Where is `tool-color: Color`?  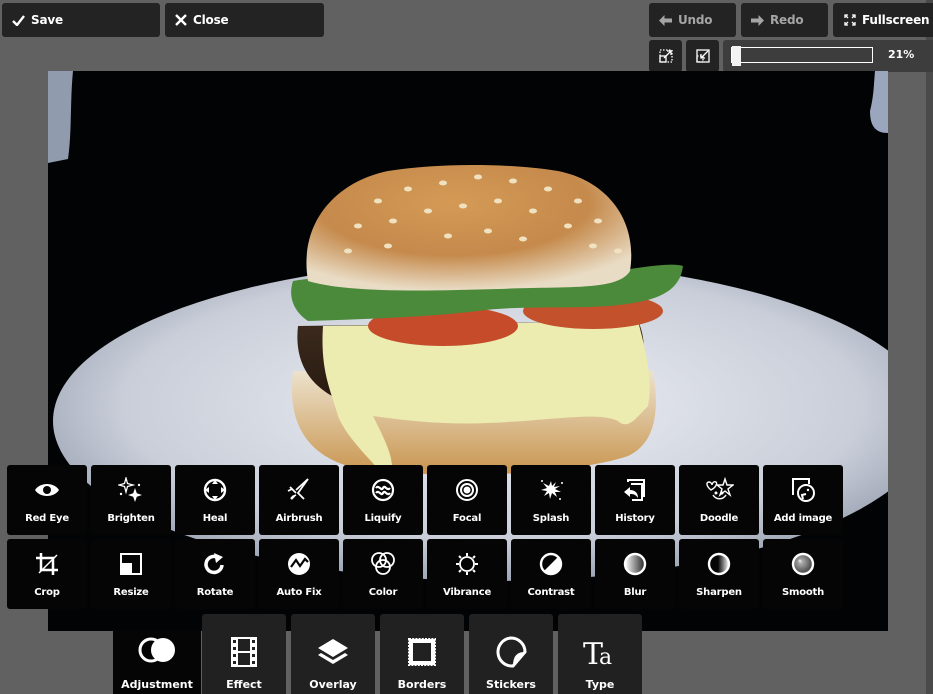 tool-color: Color is located at coordinates (383, 574).